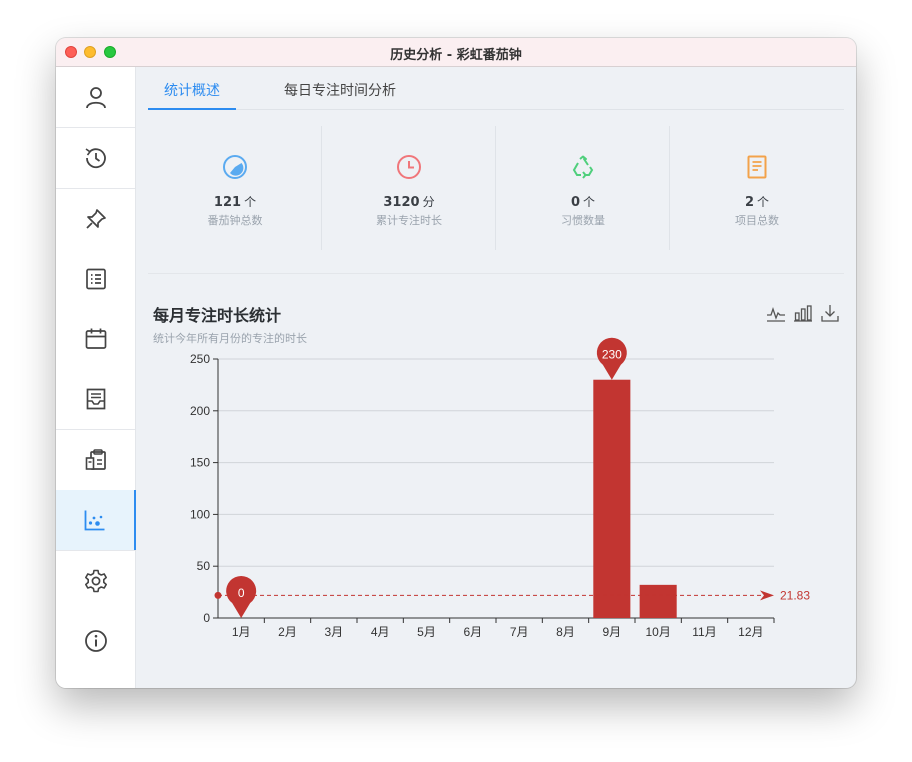 The width and height of the screenshot is (912, 762). I want to click on sidebar-item-tasks, so click(95, 279).